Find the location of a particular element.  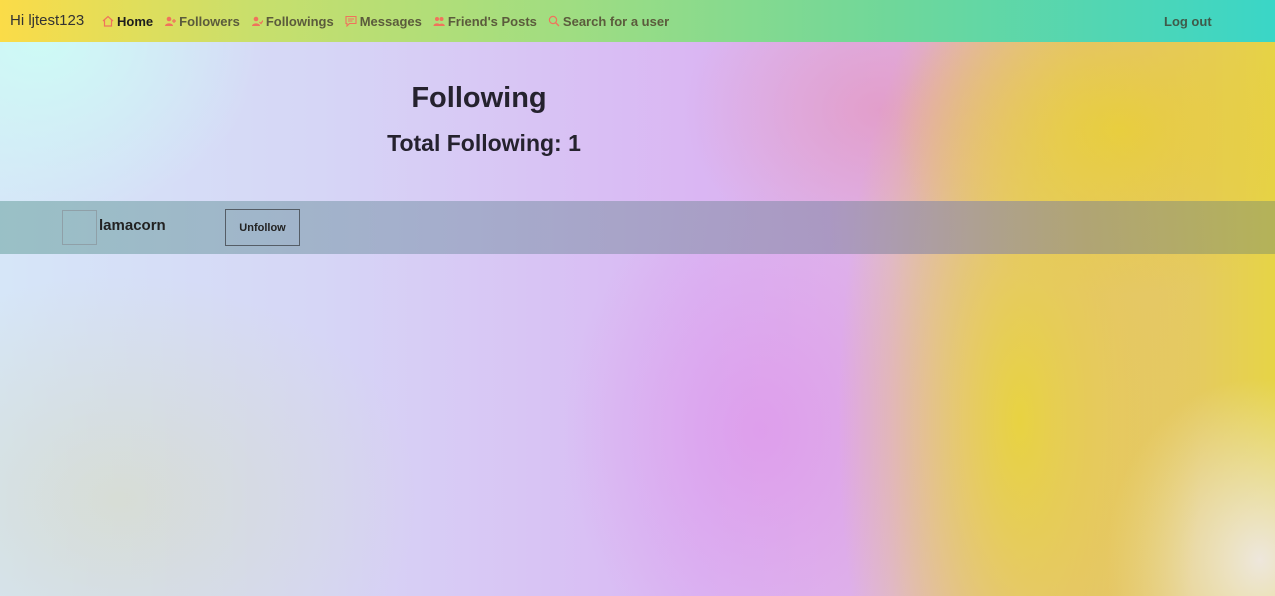

message-icon is located at coordinates (351, 21).